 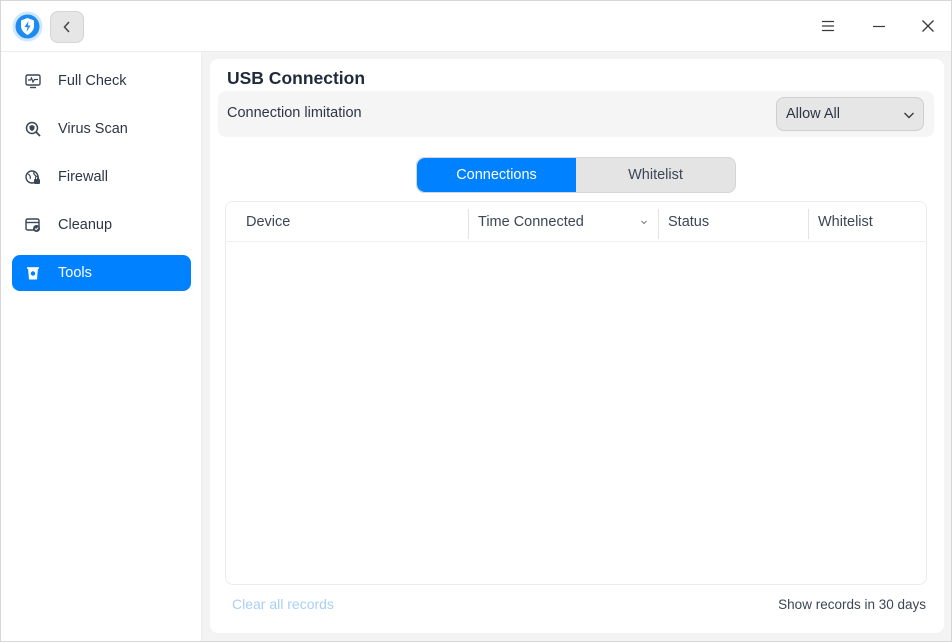 I want to click on view-tabs: Connections Whitelist, so click(x=576, y=175).